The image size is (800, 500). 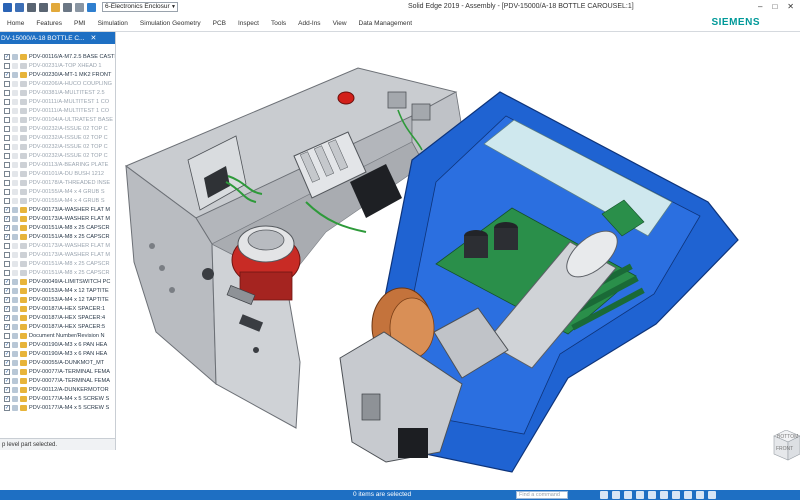 I want to click on tab-view: View, so click(x=343, y=23).